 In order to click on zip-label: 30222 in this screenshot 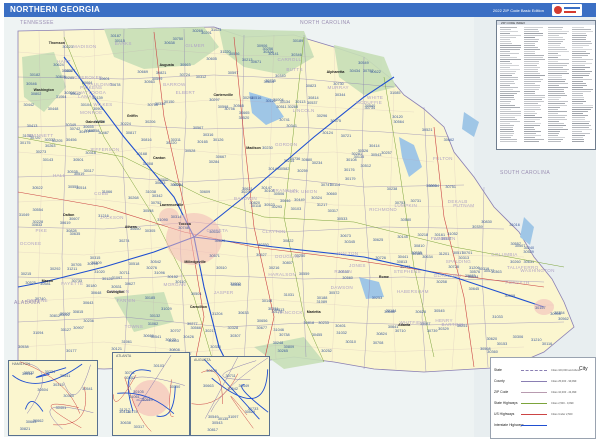, I will do `click(64, 314)`.